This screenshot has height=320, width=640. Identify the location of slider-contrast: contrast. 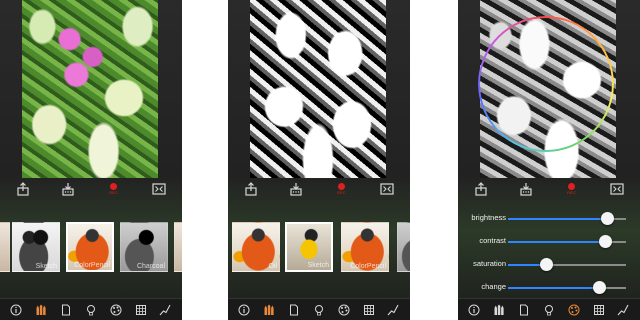
(549, 242).